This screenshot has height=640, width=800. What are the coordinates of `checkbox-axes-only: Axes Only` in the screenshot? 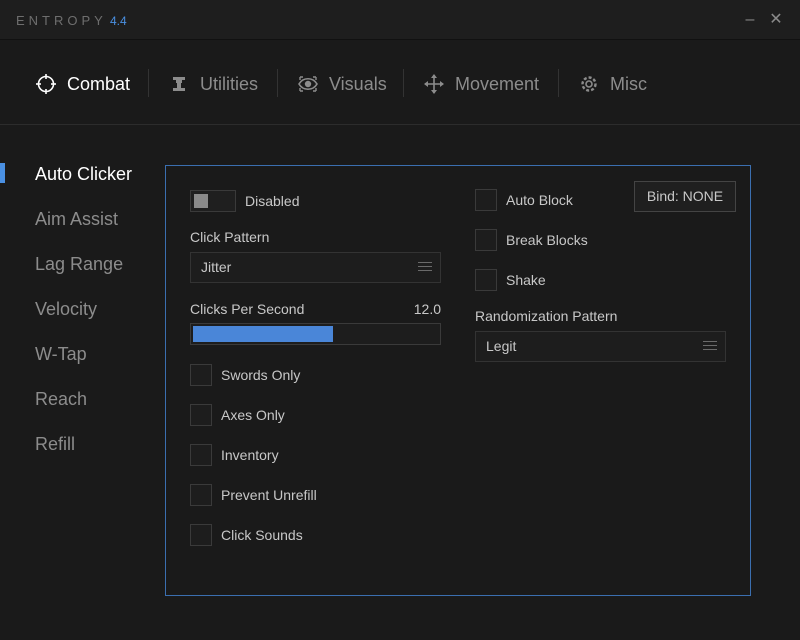 It's located at (237, 415).